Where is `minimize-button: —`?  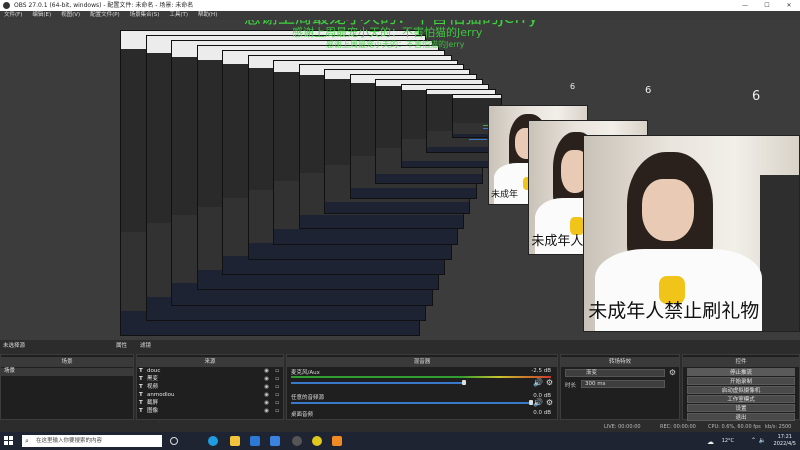
minimize-button: — is located at coordinates (745, 5).